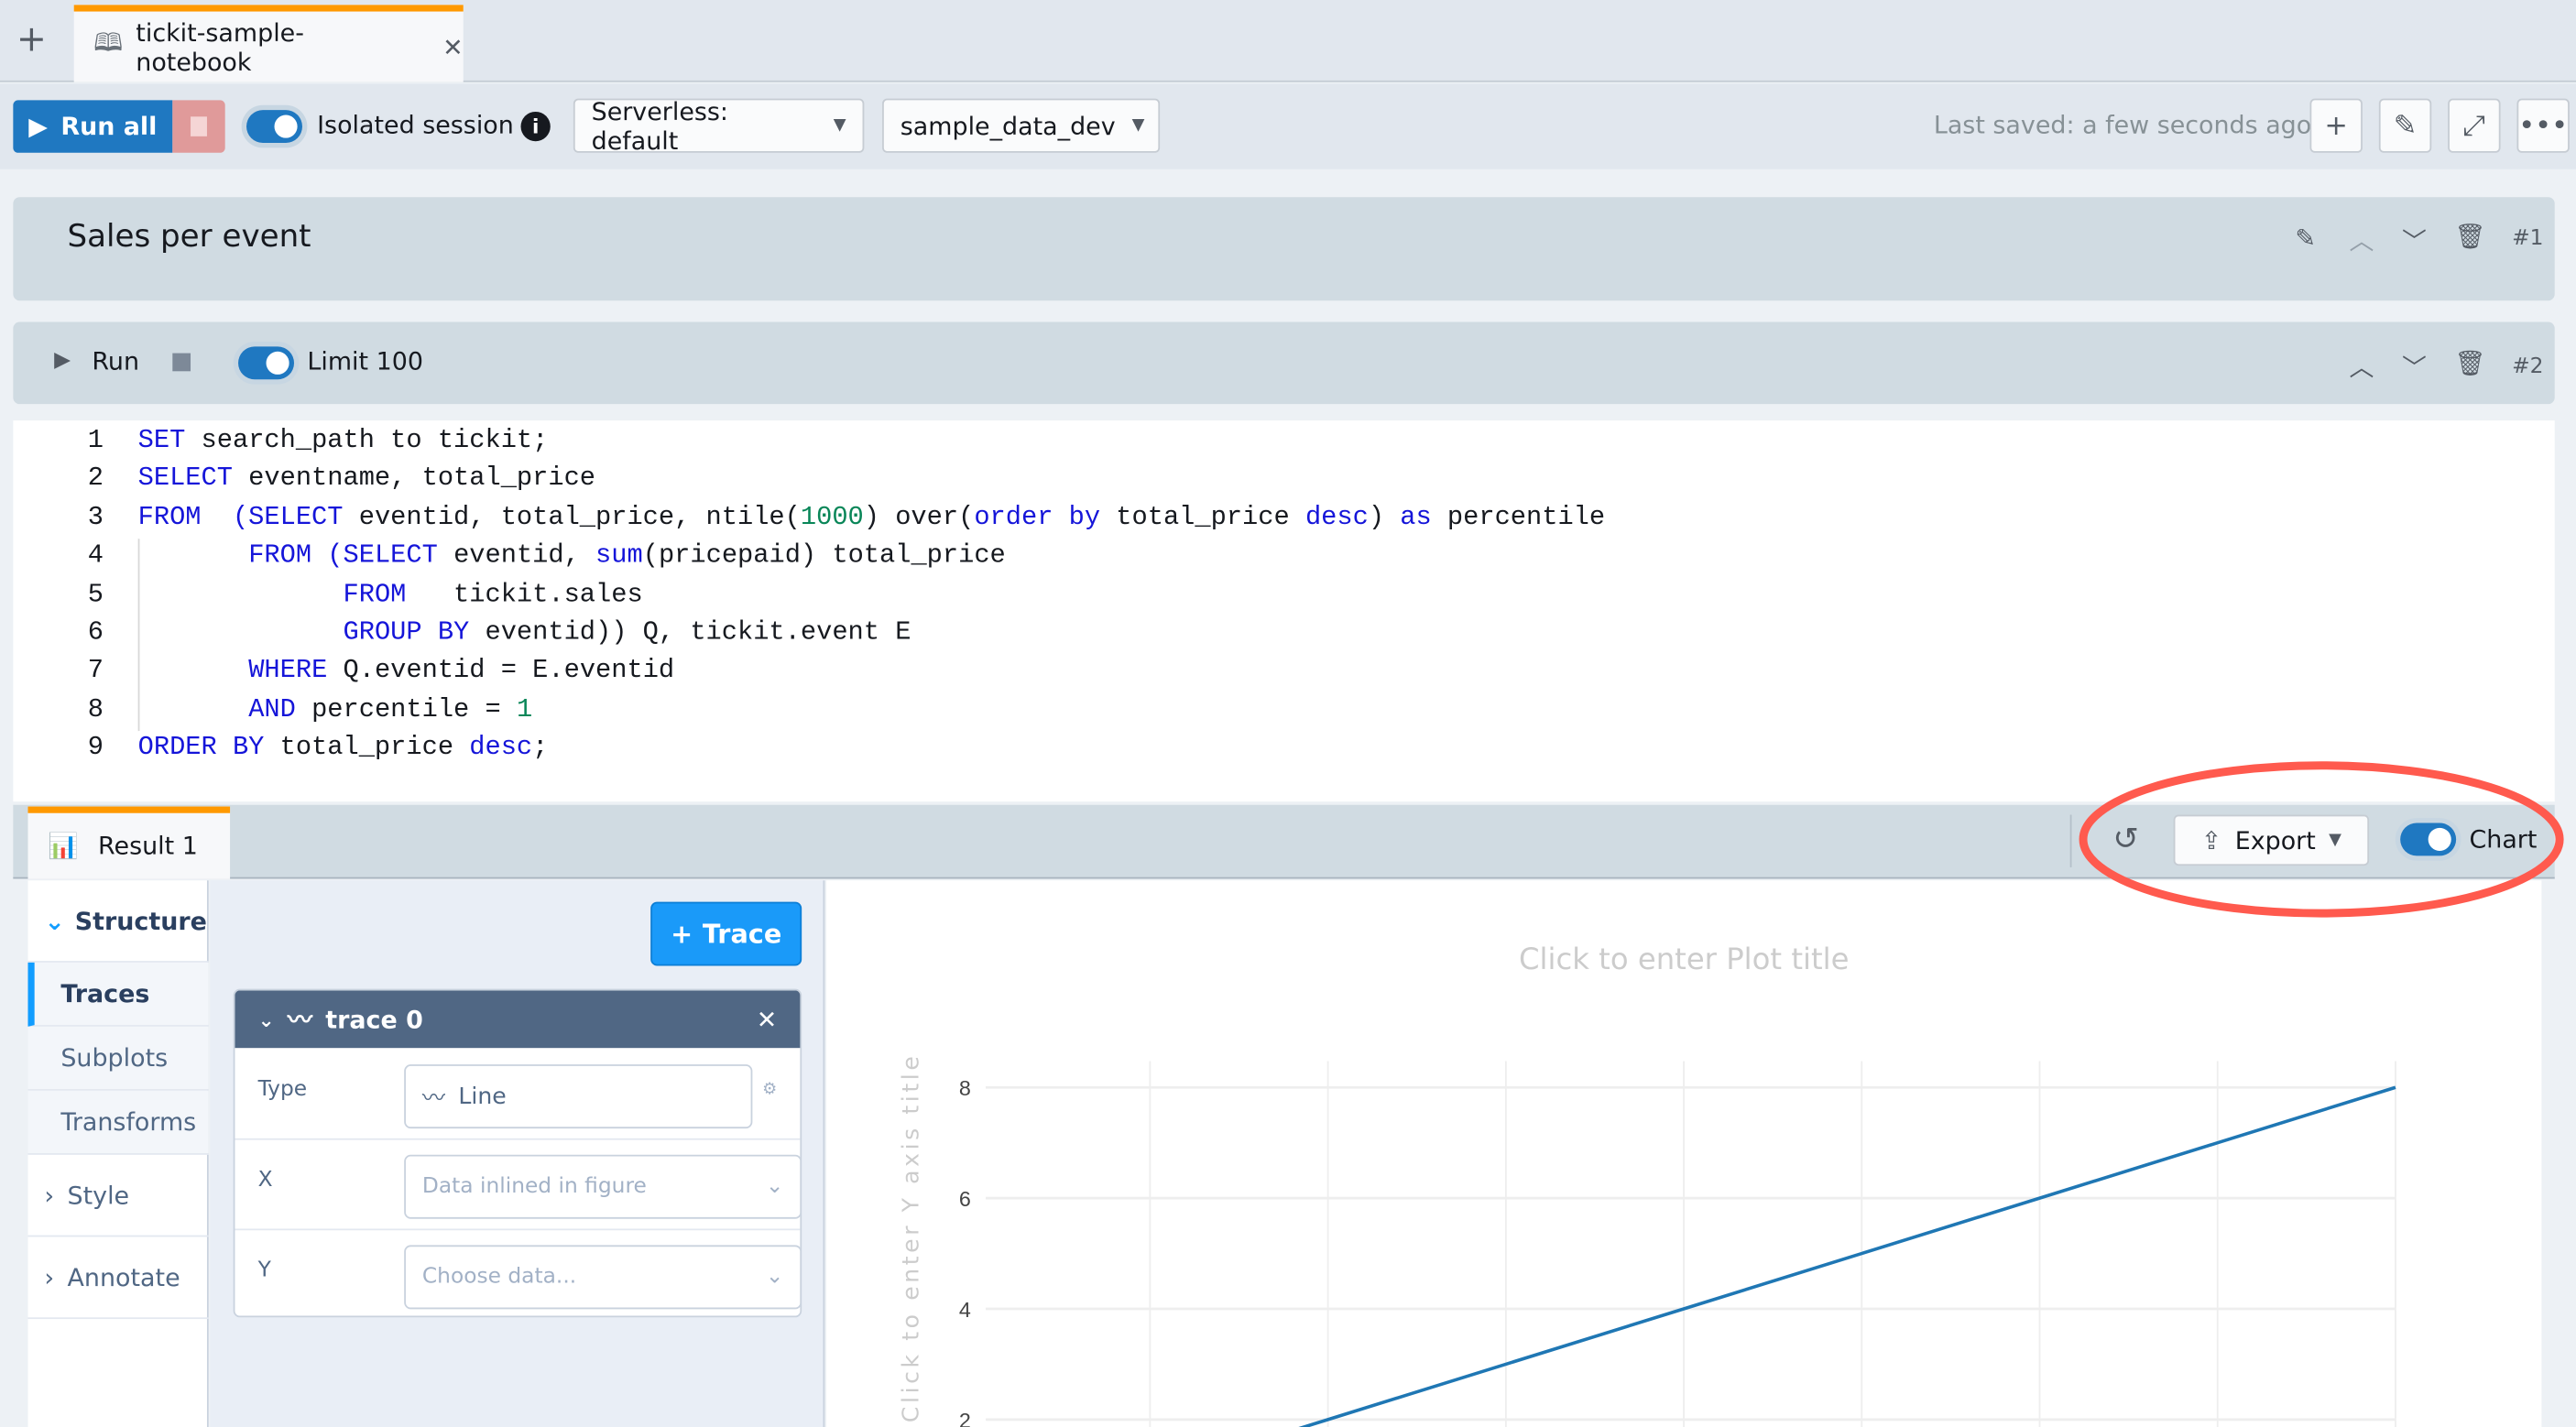  I want to click on run-cell-button: Run, so click(116, 361).